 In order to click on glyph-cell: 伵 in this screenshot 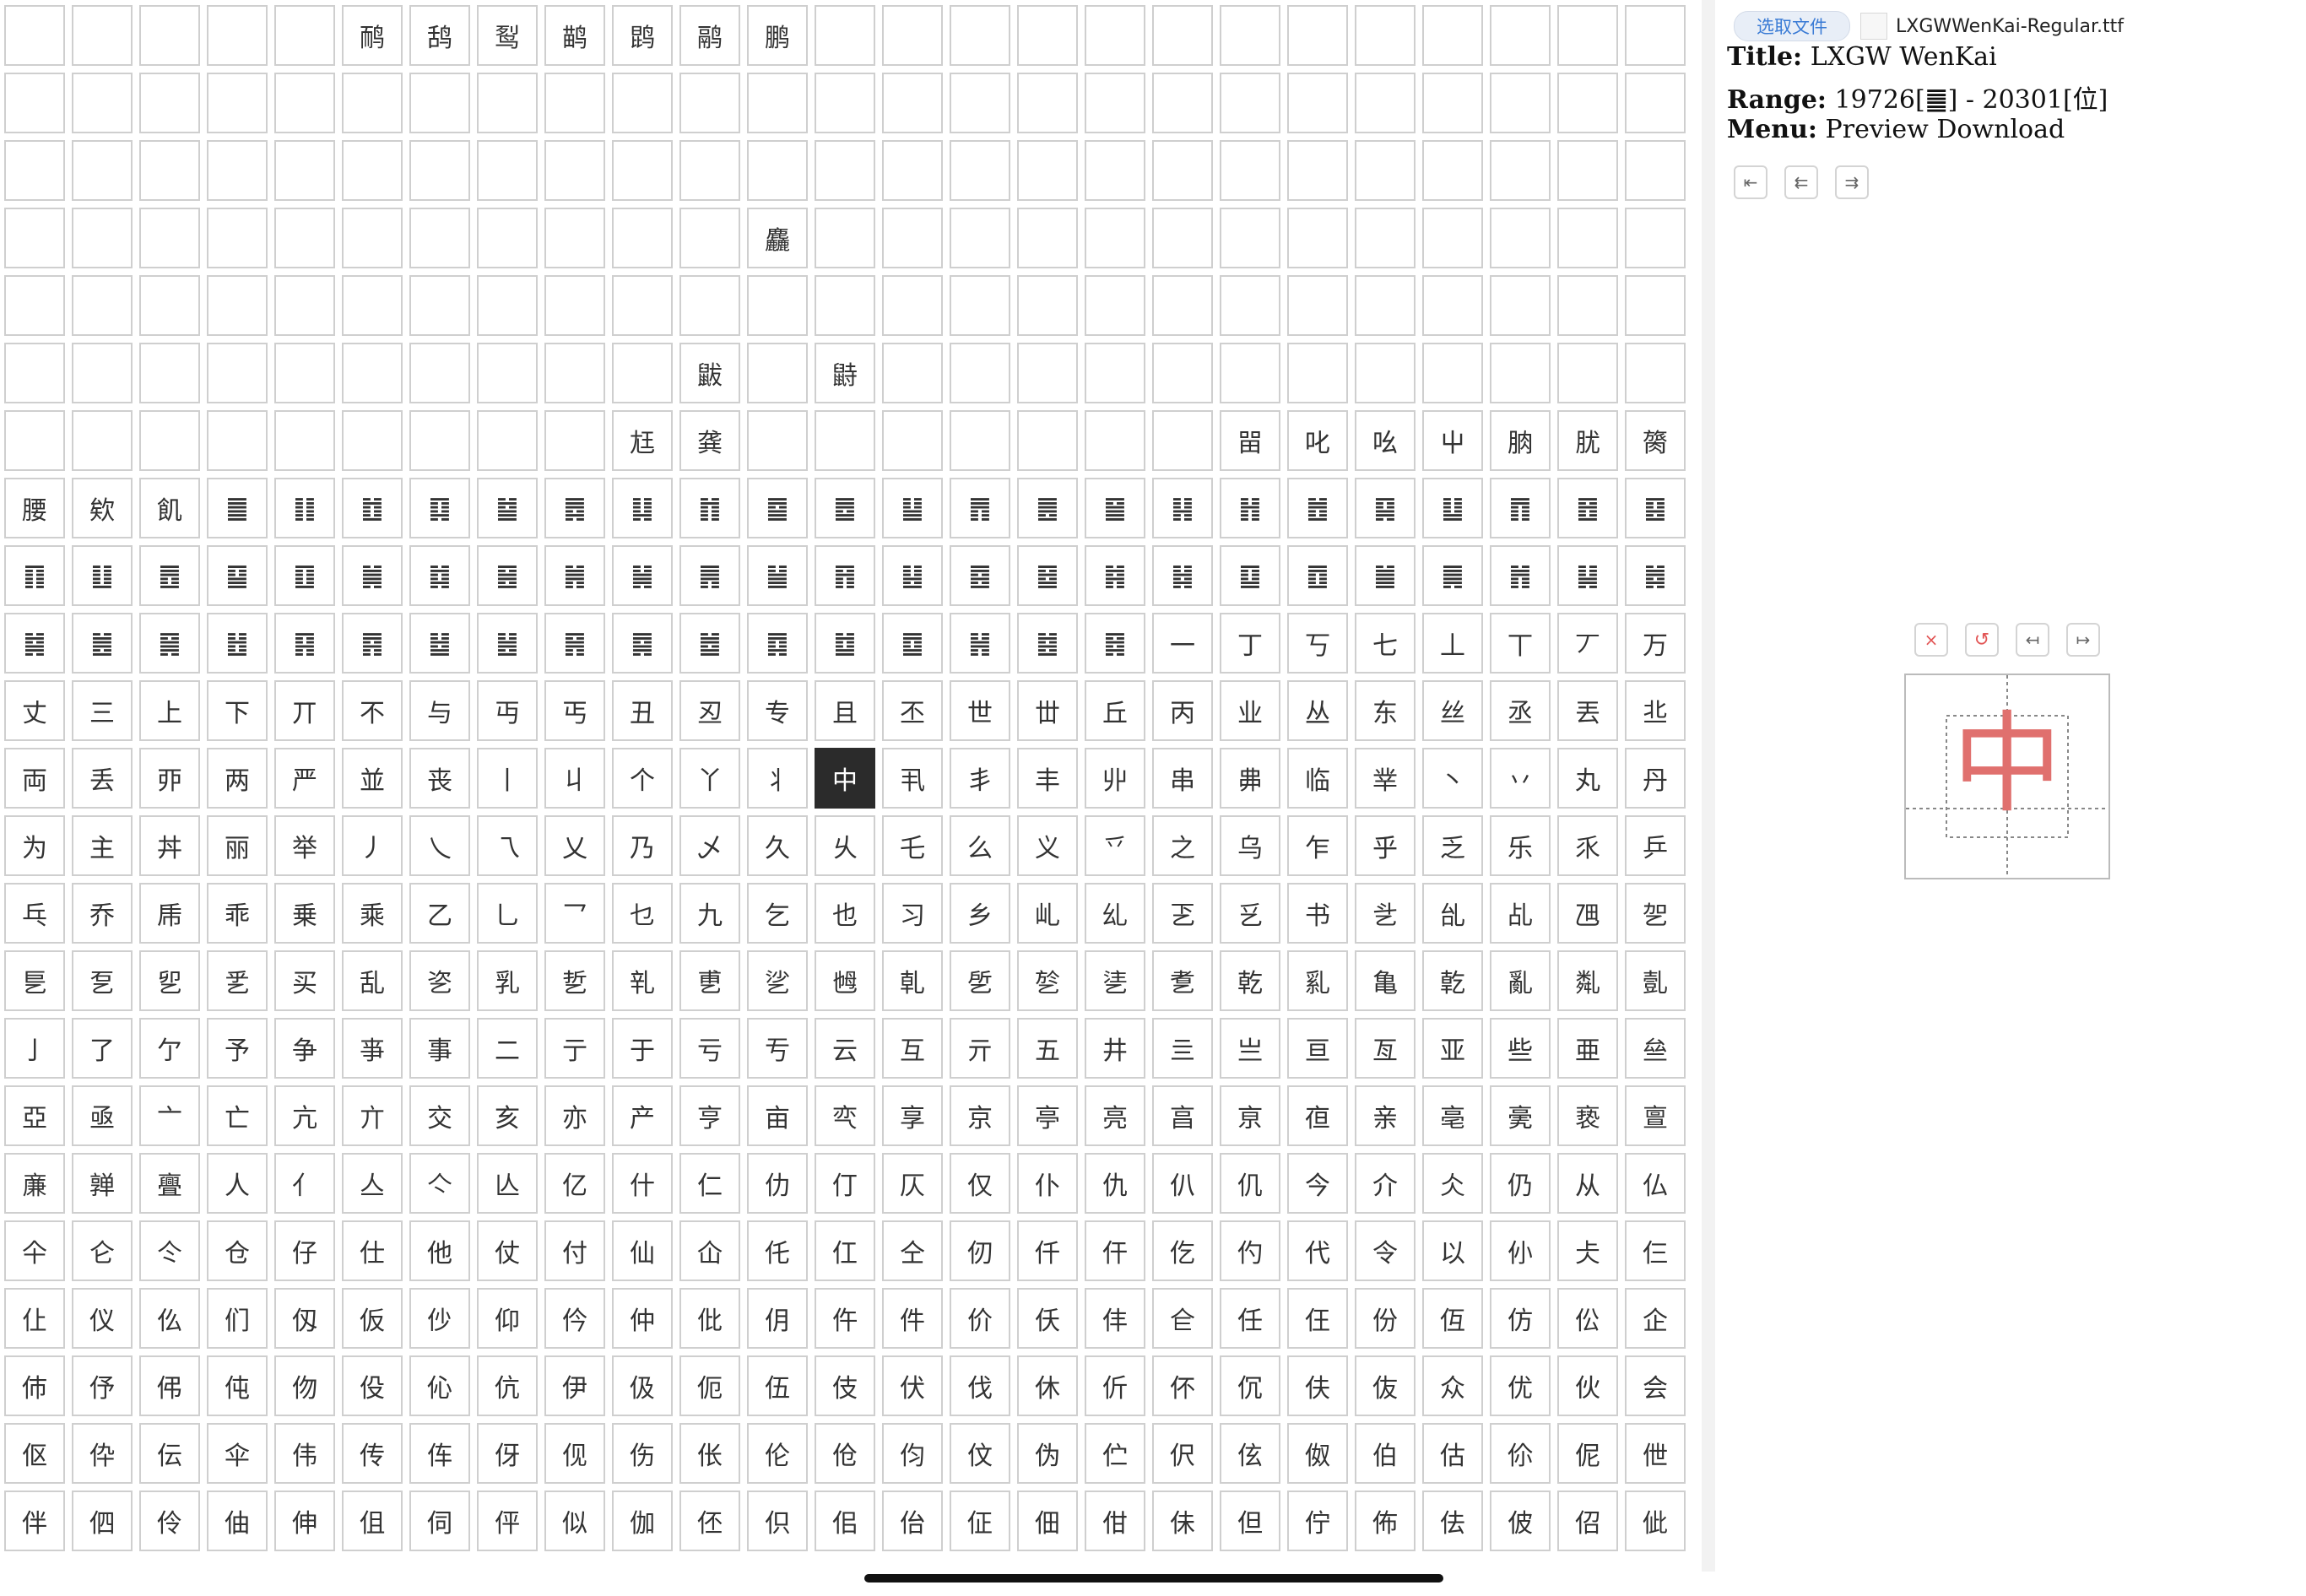, I will do `click(102, 1521)`.